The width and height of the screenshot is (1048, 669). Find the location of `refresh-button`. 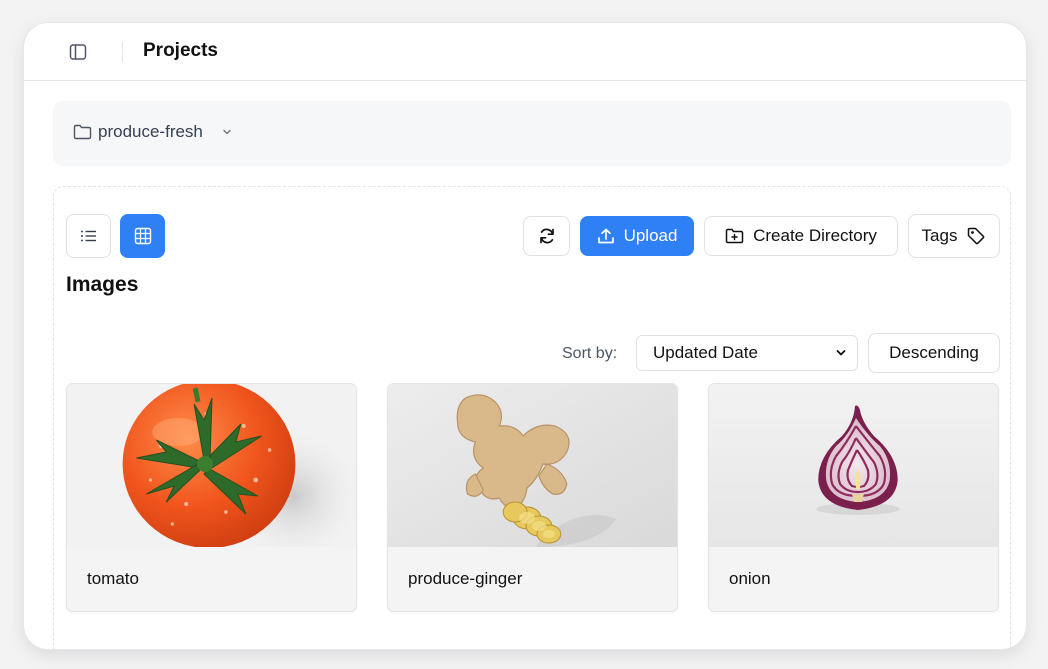

refresh-button is located at coordinates (546, 236).